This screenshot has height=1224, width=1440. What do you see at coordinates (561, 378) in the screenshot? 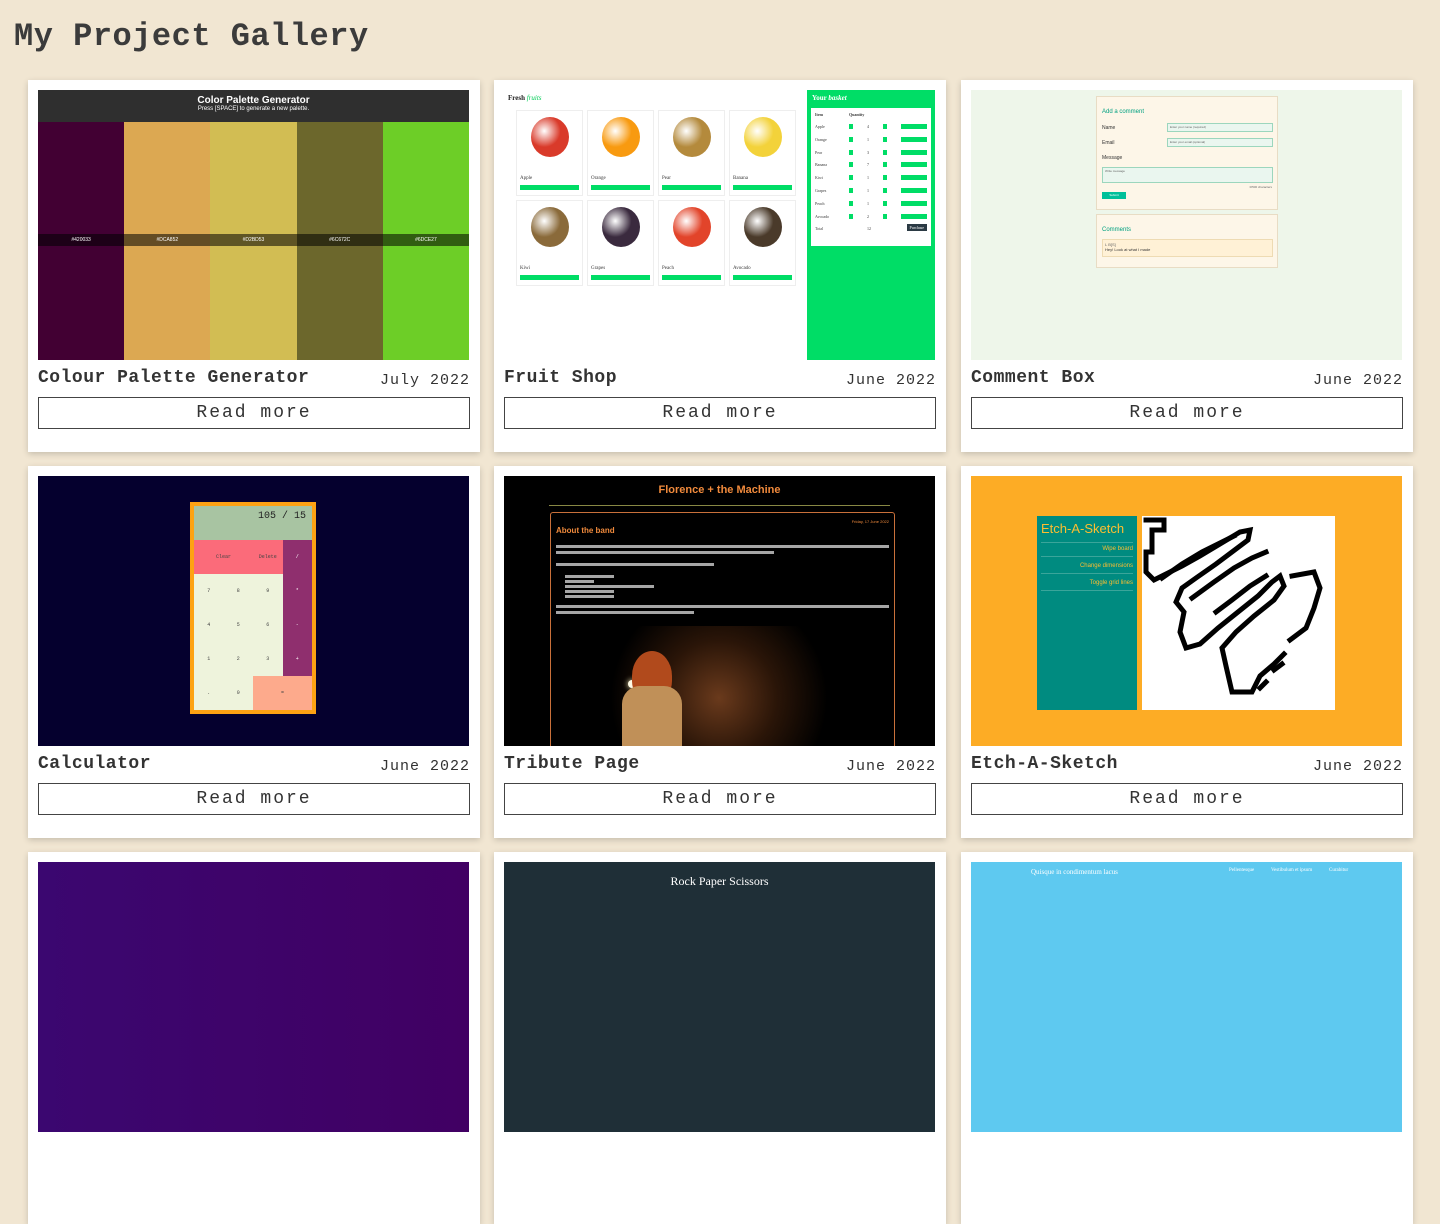
I see `project-title: Fruit Shop` at bounding box center [561, 378].